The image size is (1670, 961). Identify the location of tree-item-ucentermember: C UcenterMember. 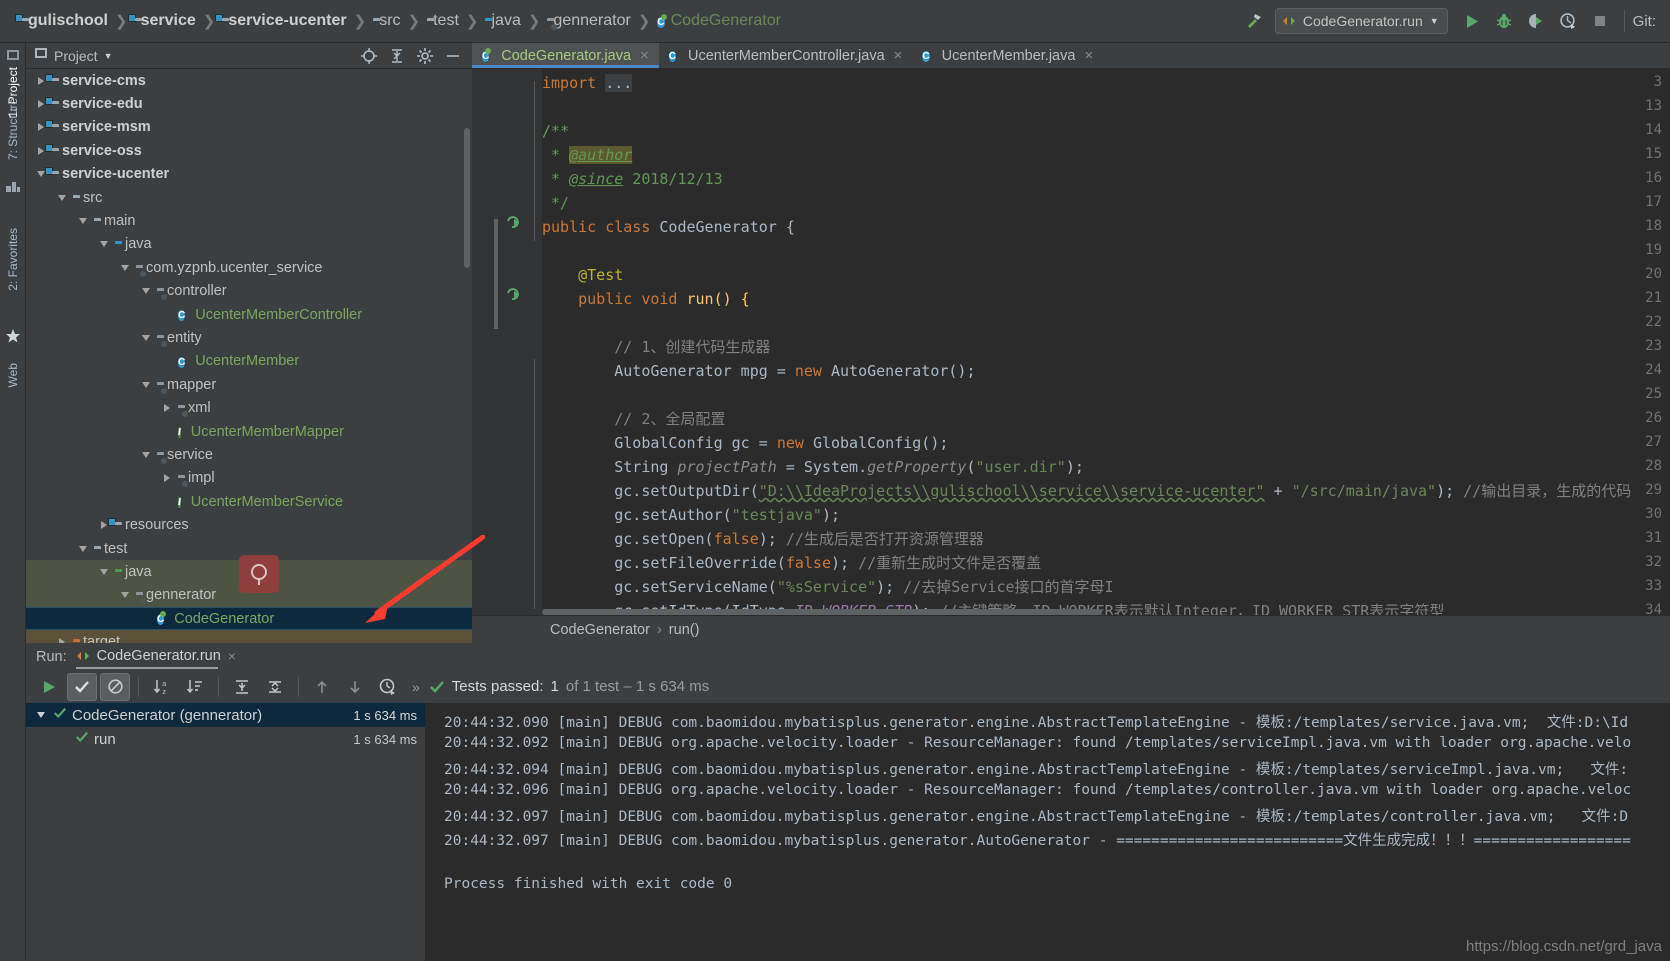
(249, 361).